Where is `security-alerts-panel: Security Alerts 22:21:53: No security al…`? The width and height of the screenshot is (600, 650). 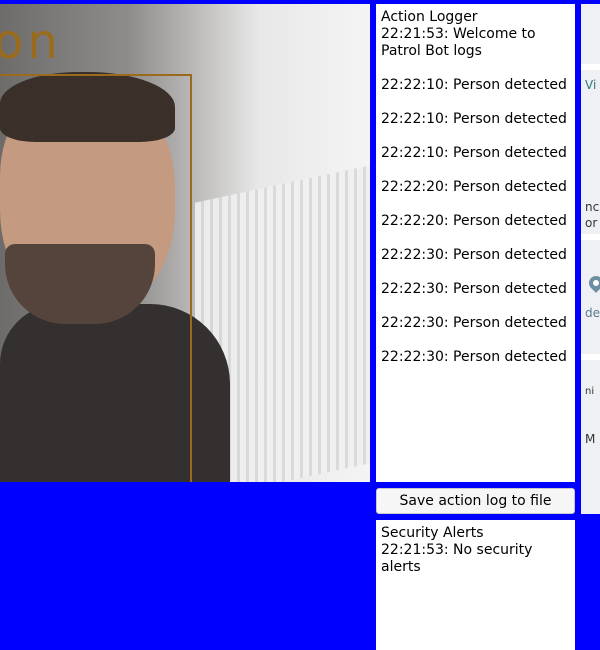
security-alerts-panel: Security Alerts 22:21:53: No security al… is located at coordinates (475, 585).